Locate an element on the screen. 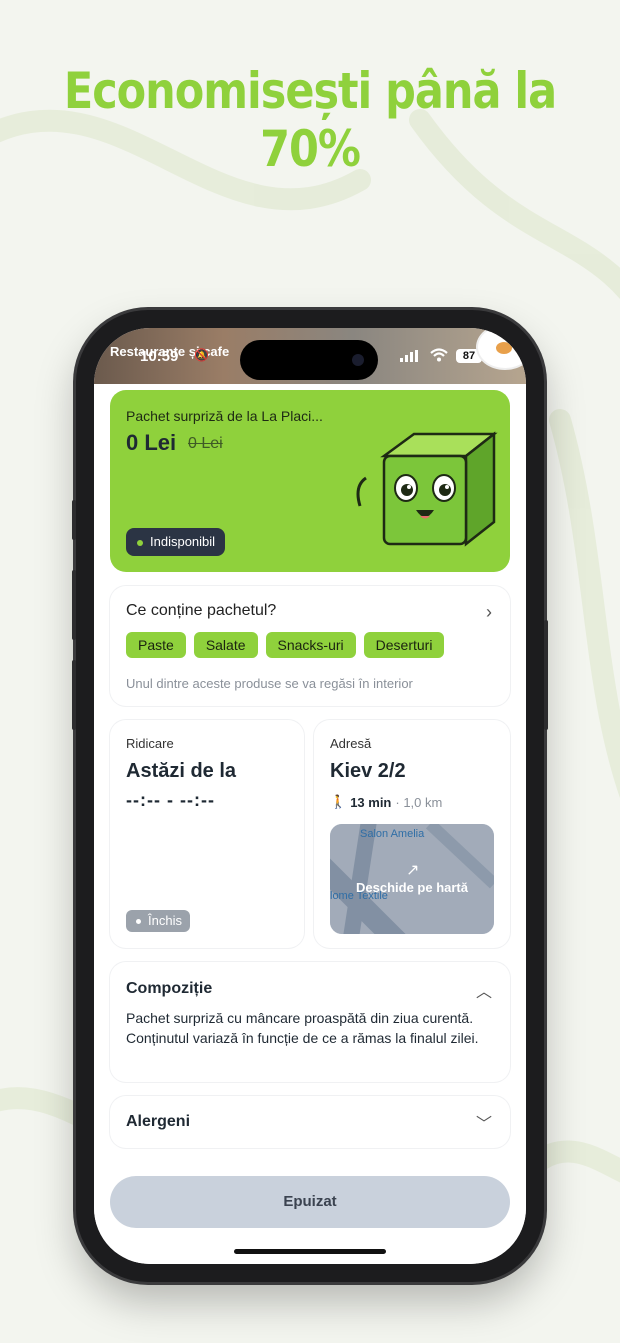  address-label: Adresă is located at coordinates (351, 743).